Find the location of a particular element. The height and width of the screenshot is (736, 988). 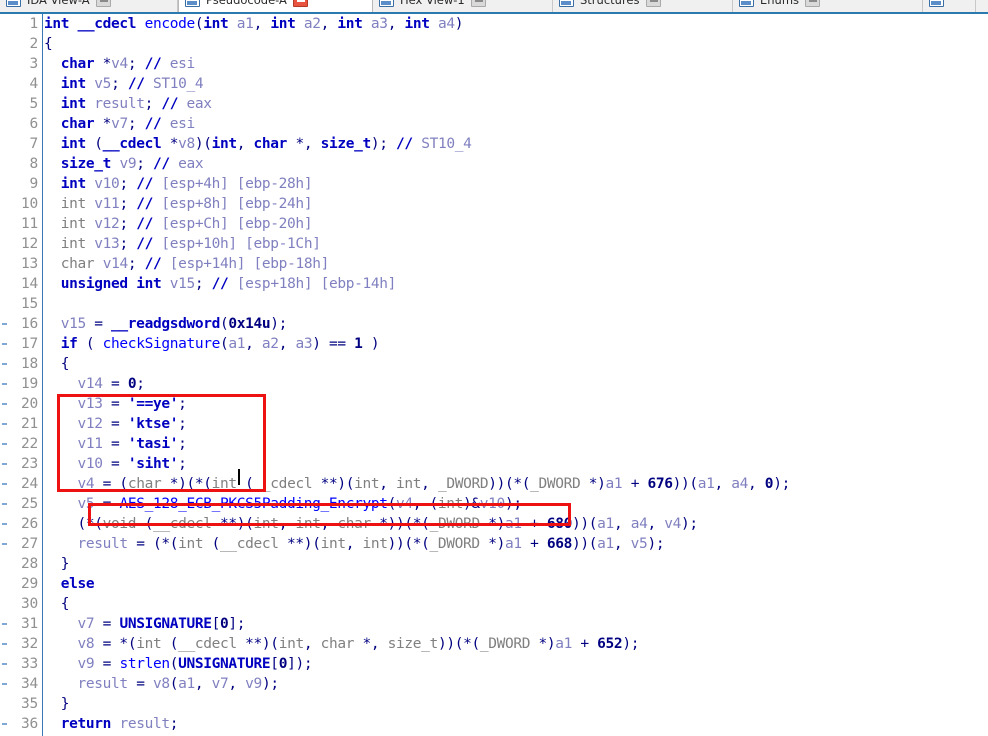

code-line: 23 v10 = 'siht'; is located at coordinates (494, 464).